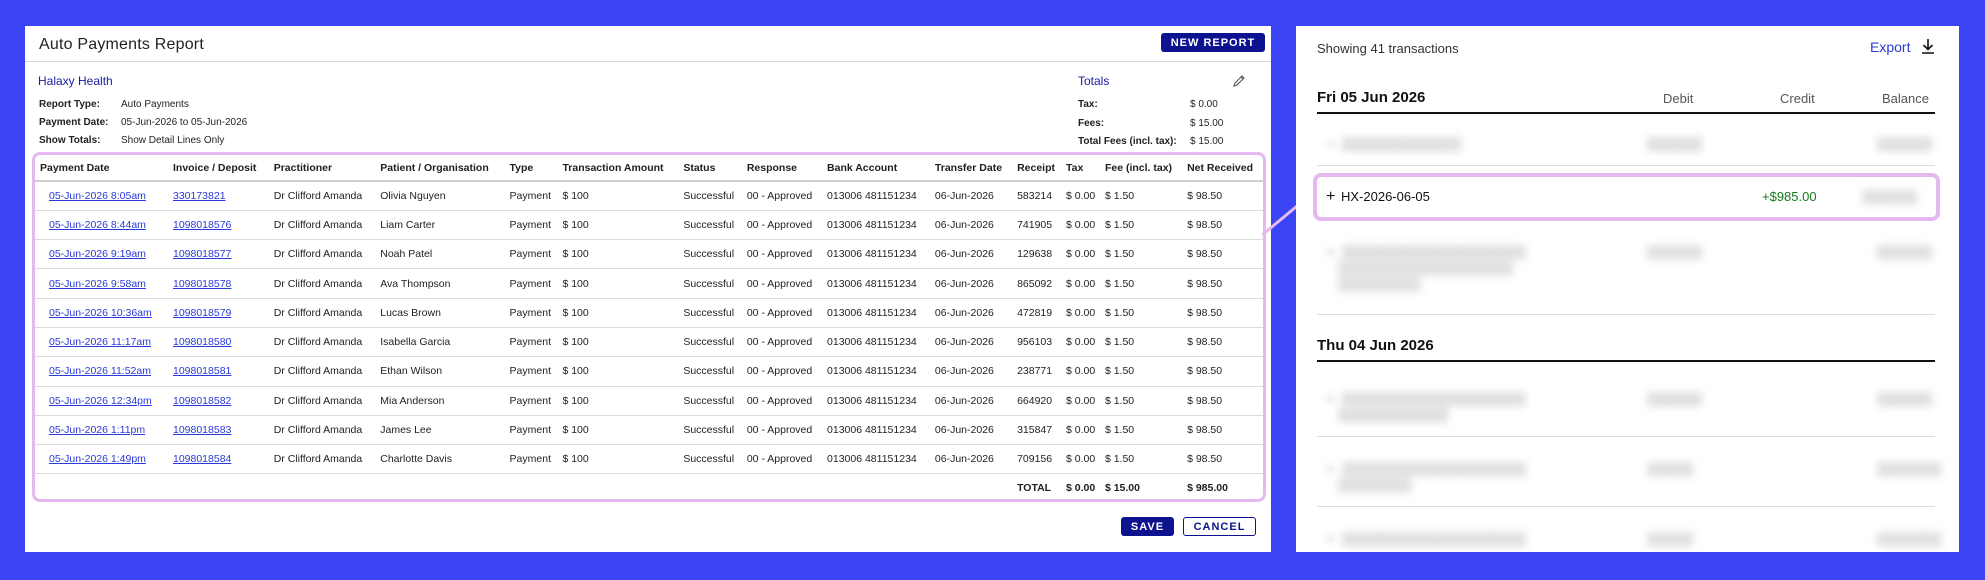 The image size is (1985, 580). I want to click on cancel-button: CANCEL, so click(1219, 526).